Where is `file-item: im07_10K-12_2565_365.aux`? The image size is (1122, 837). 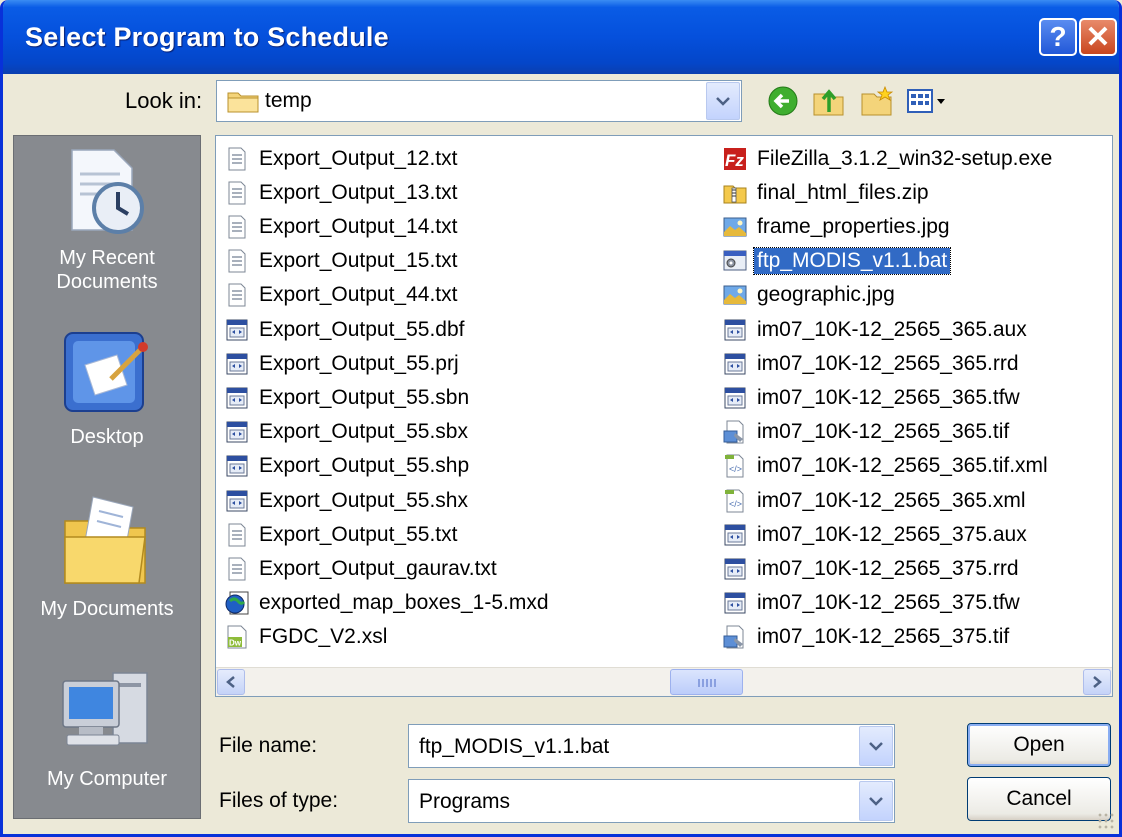 file-item: im07_10K-12_2565_365.aux is located at coordinates (876, 329).